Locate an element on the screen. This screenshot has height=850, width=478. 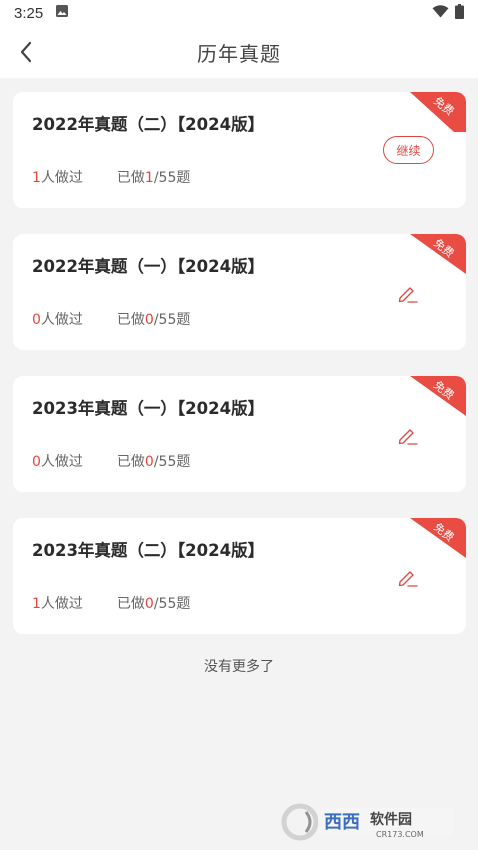
continue-button: 继续 is located at coordinates (408, 150).